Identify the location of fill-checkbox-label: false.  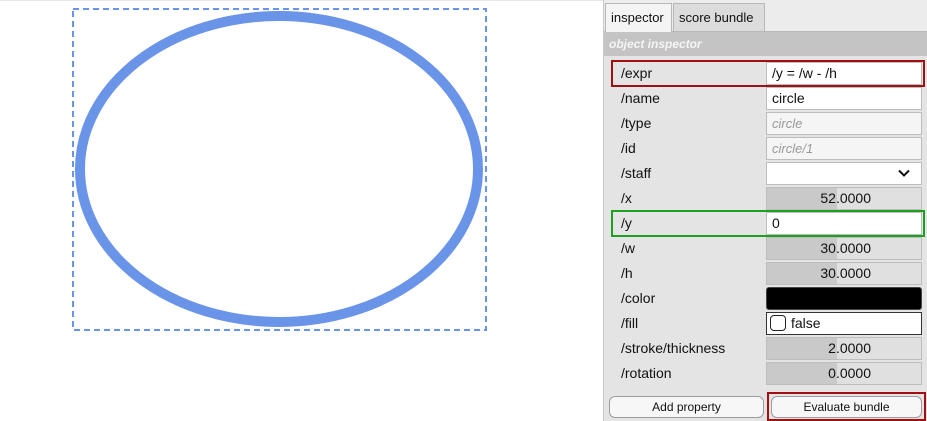
(806, 323).